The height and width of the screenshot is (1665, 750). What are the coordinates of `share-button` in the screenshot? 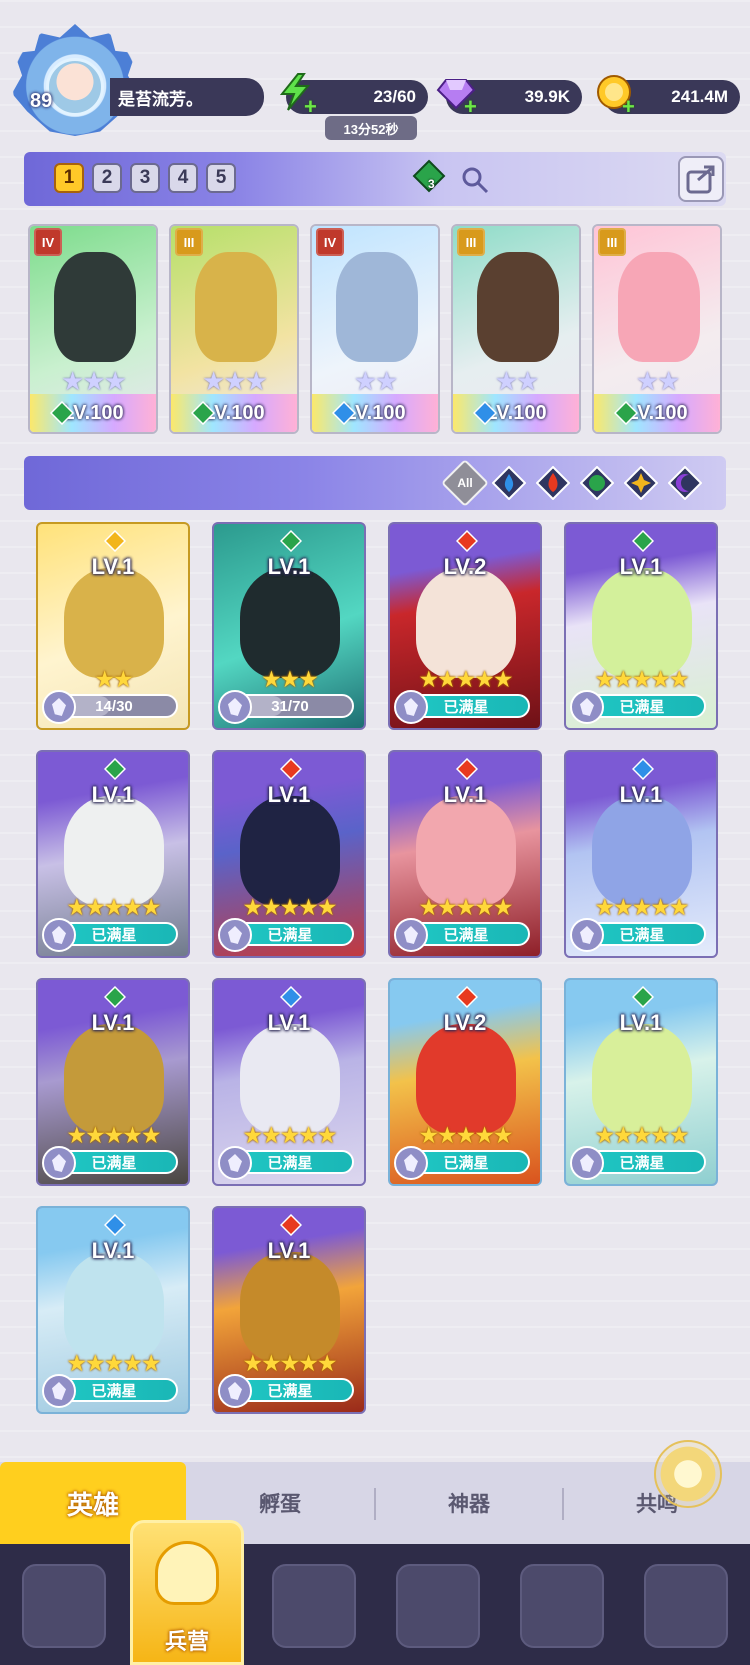 It's located at (701, 179).